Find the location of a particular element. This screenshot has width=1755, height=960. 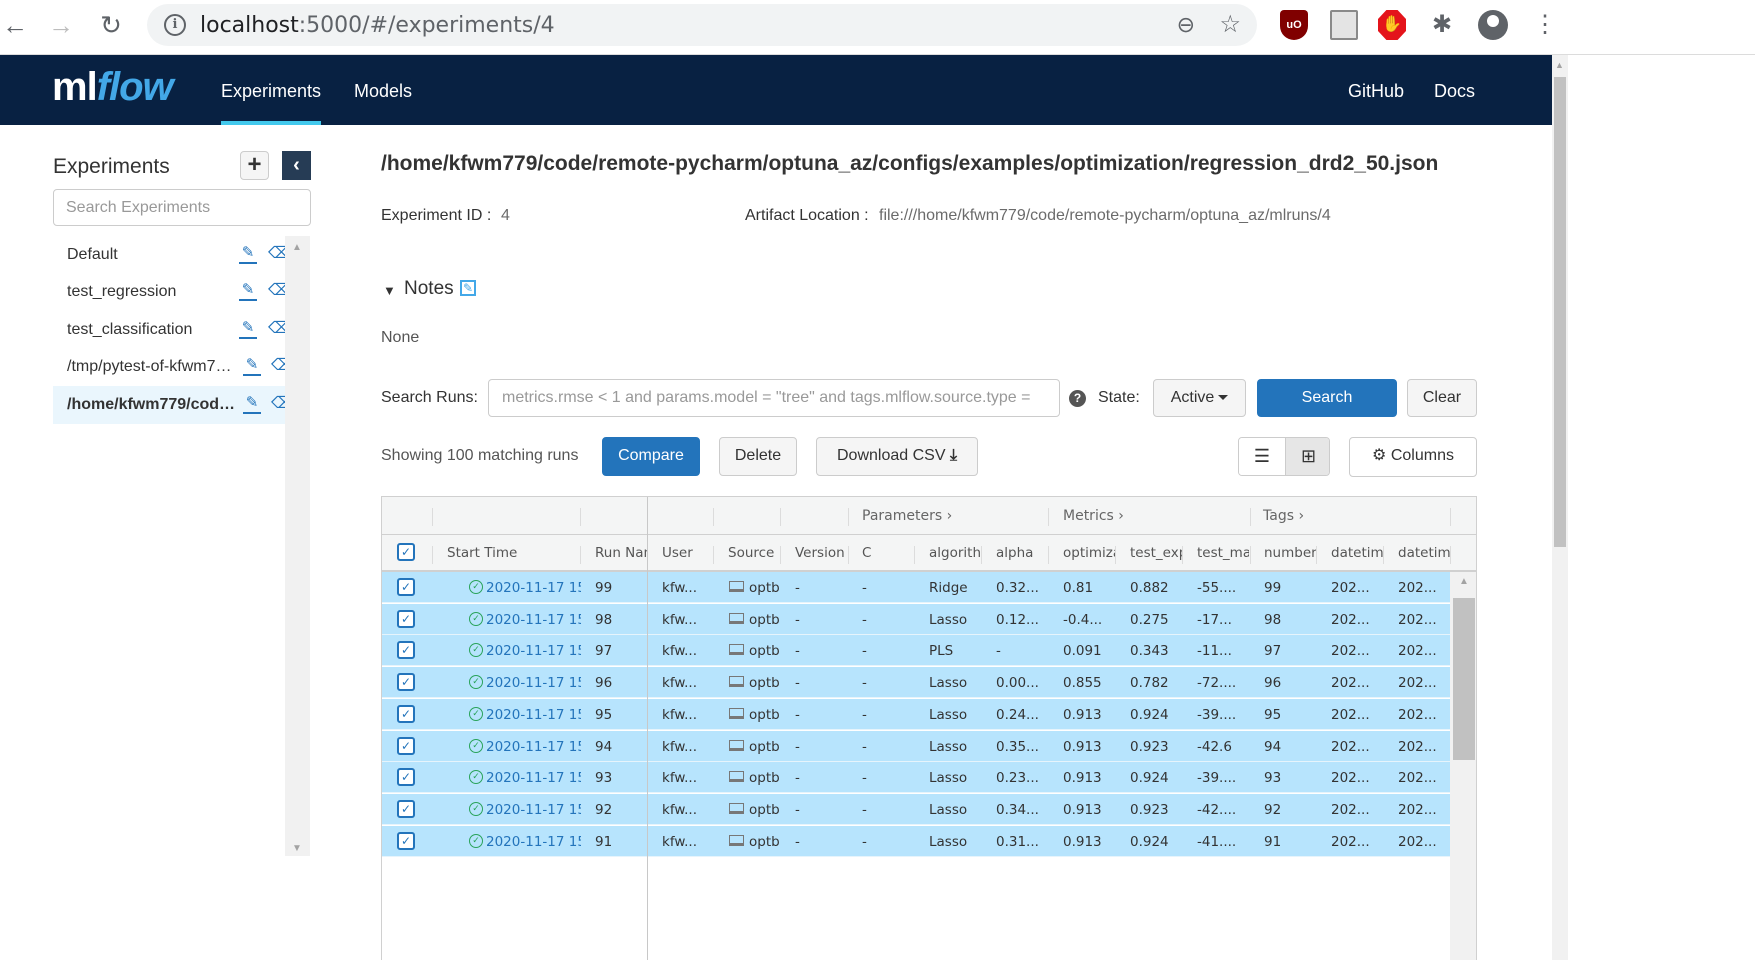

page-scrollbar: ▲ is located at coordinates (1560, 507).